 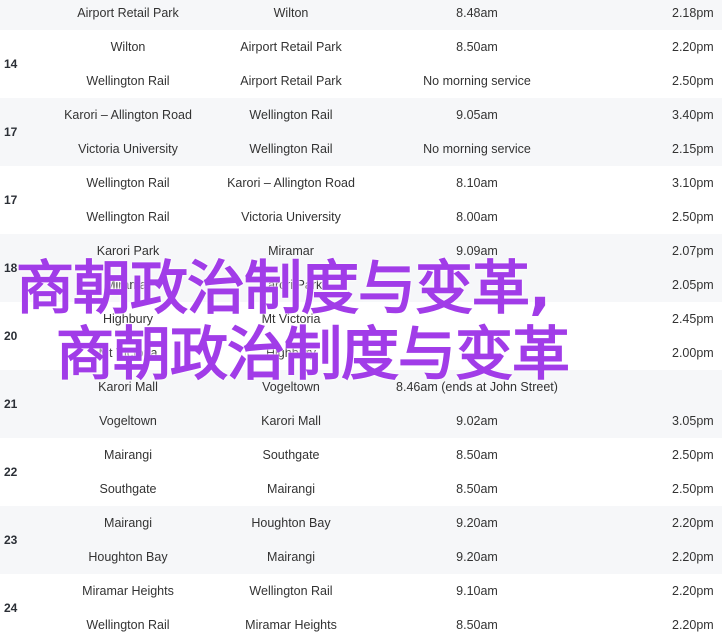 What do you see at coordinates (11, 608) in the screenshot?
I see `route-number: 24` at bounding box center [11, 608].